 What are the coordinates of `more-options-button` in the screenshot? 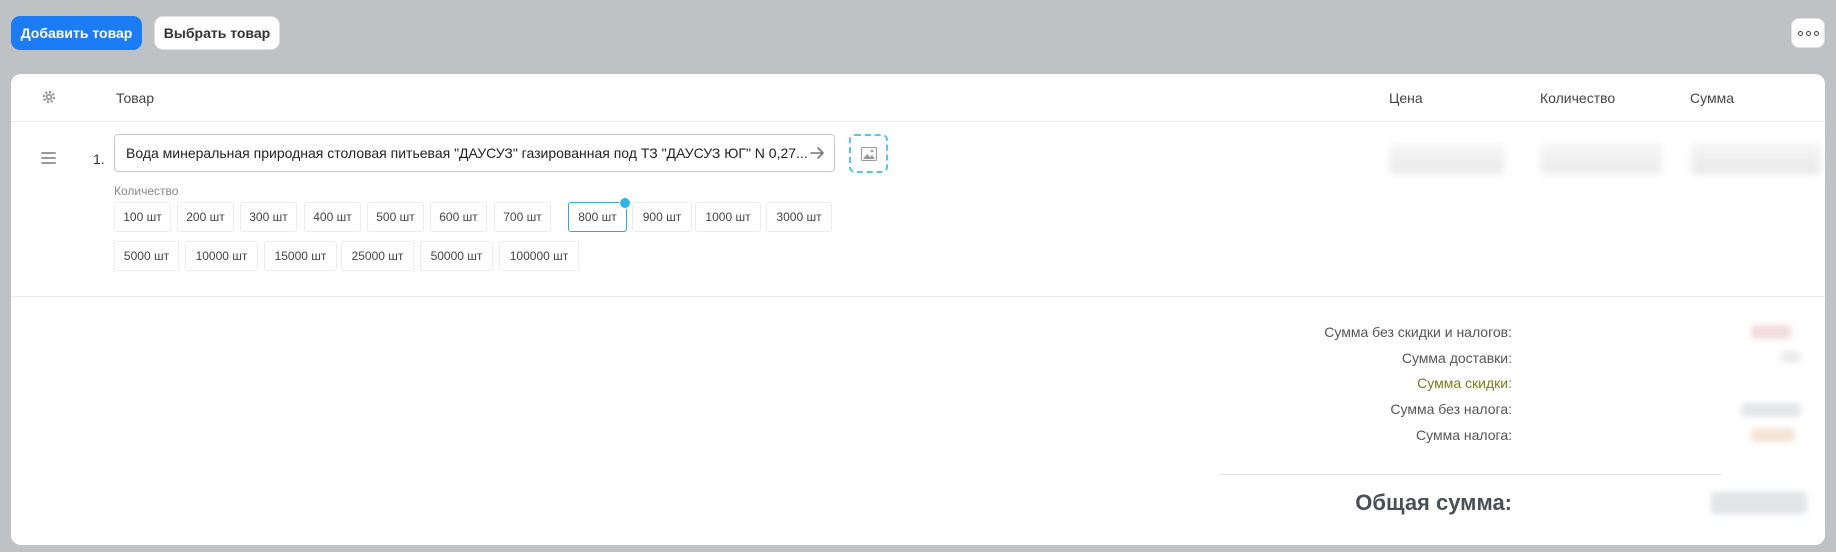 It's located at (1808, 33).